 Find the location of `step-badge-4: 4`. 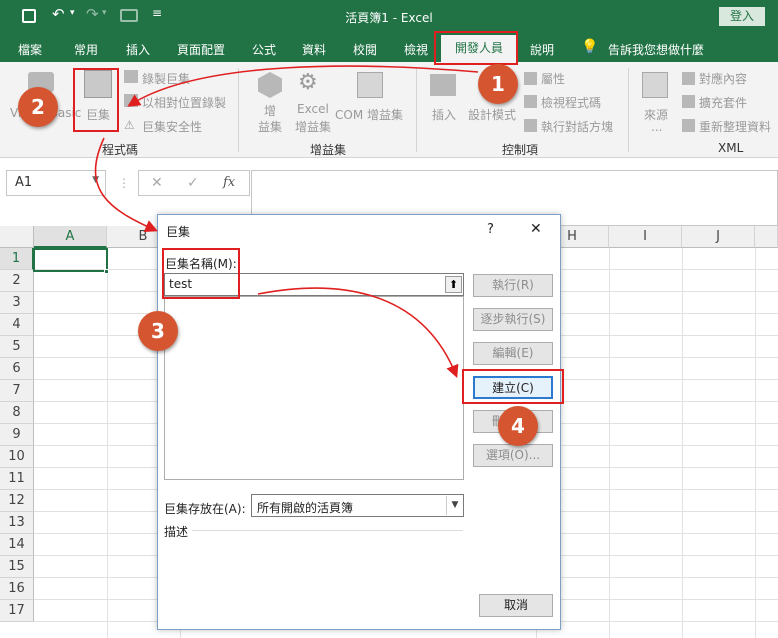

step-badge-4: 4 is located at coordinates (518, 426).